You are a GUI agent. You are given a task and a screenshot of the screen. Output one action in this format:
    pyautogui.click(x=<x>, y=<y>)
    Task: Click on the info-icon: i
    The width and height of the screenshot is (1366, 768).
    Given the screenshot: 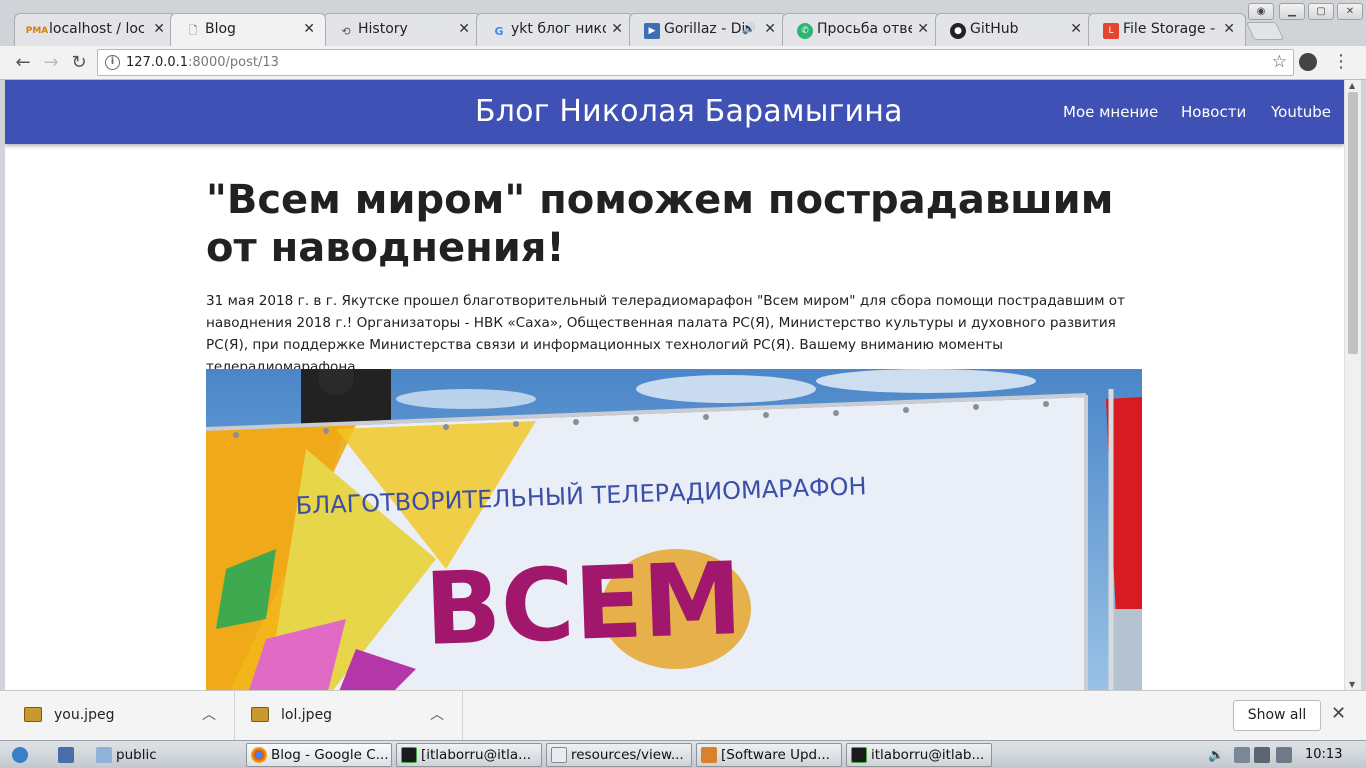 What is the action you would take?
    pyautogui.click(x=112, y=62)
    